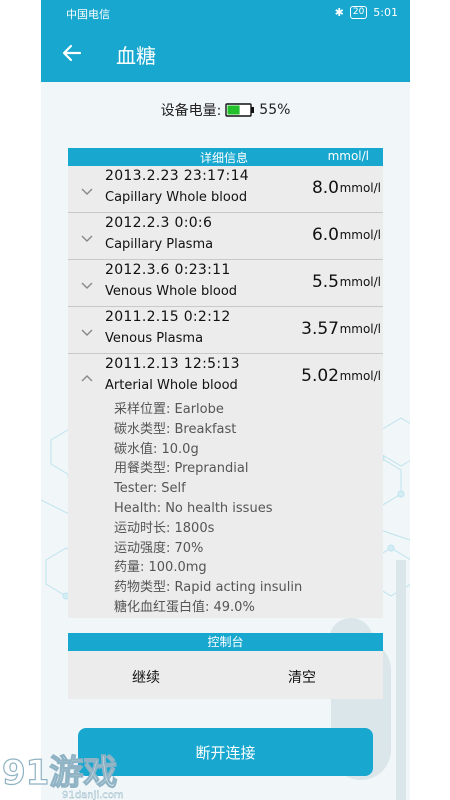 The image size is (450, 800). Describe the element at coordinates (160, 568) in the screenshot. I see `detail-line: 药量: 100.0mg` at that location.